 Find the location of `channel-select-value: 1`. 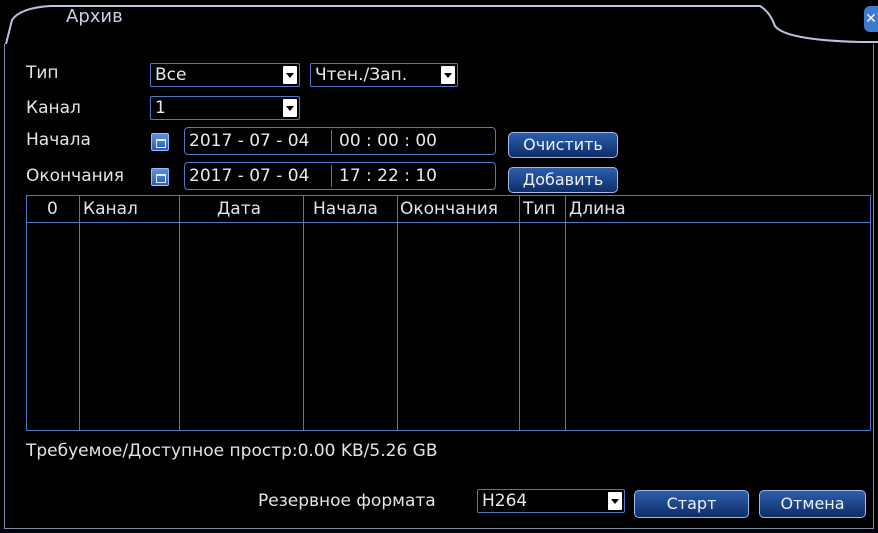

channel-select-value: 1 is located at coordinates (160, 108).